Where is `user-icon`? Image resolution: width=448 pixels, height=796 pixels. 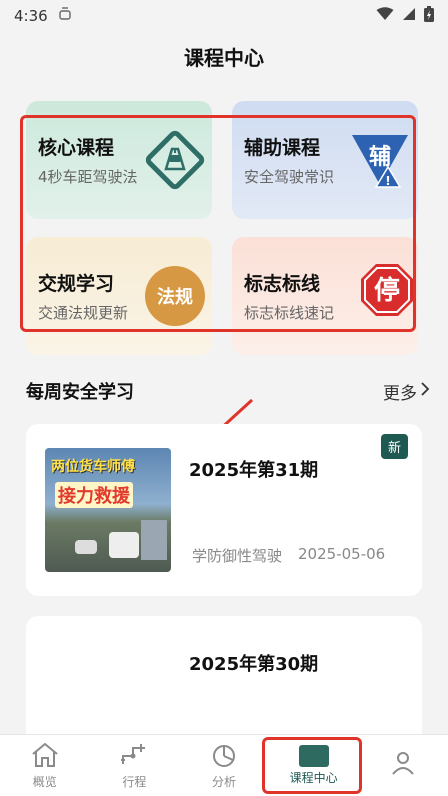
user-icon is located at coordinates (403, 765).